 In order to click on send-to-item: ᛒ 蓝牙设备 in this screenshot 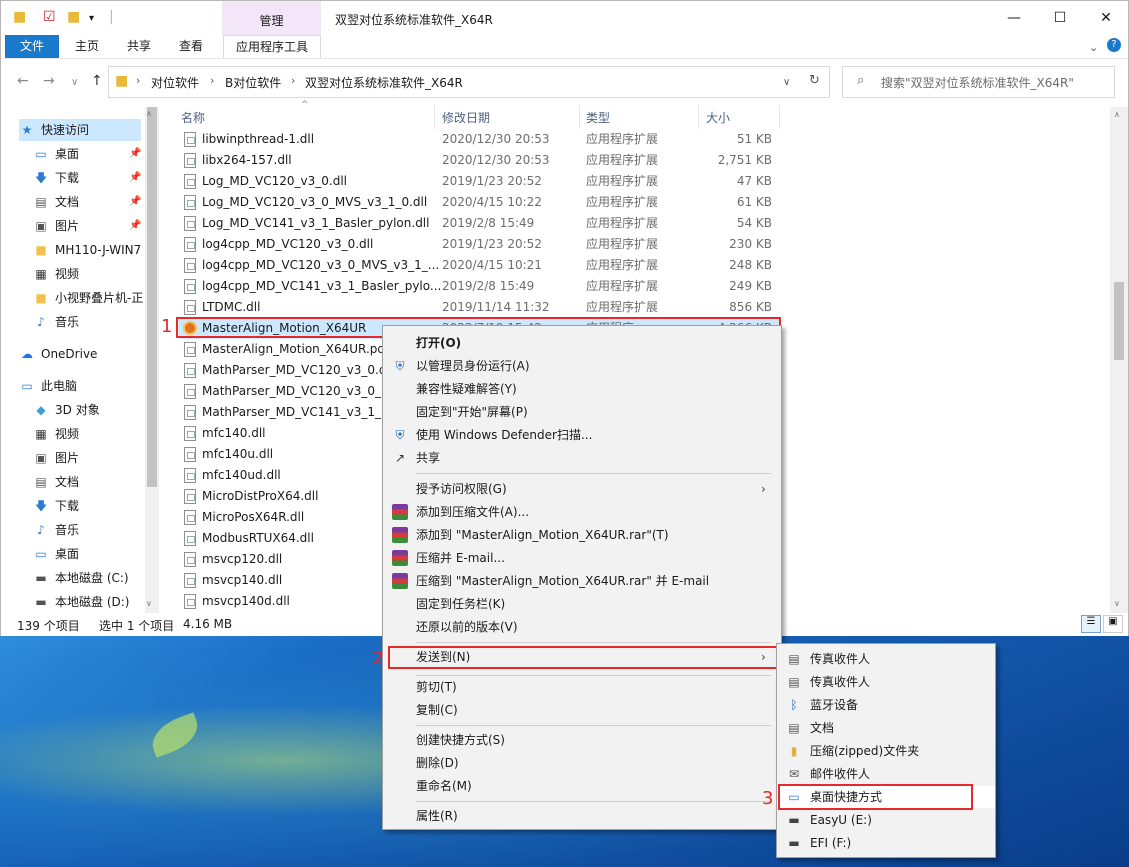, I will do `click(886, 705)`.